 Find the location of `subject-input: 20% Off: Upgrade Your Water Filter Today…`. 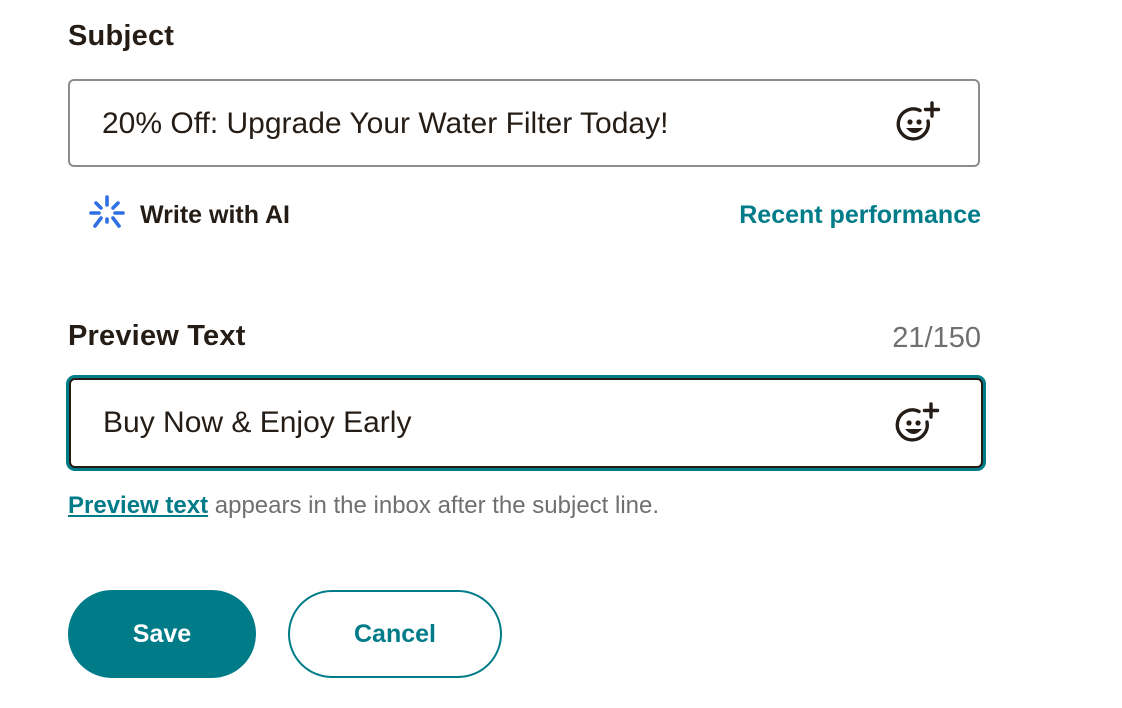

subject-input: 20% Off: Upgrade Your Water Filter Today… is located at coordinates (524, 123).